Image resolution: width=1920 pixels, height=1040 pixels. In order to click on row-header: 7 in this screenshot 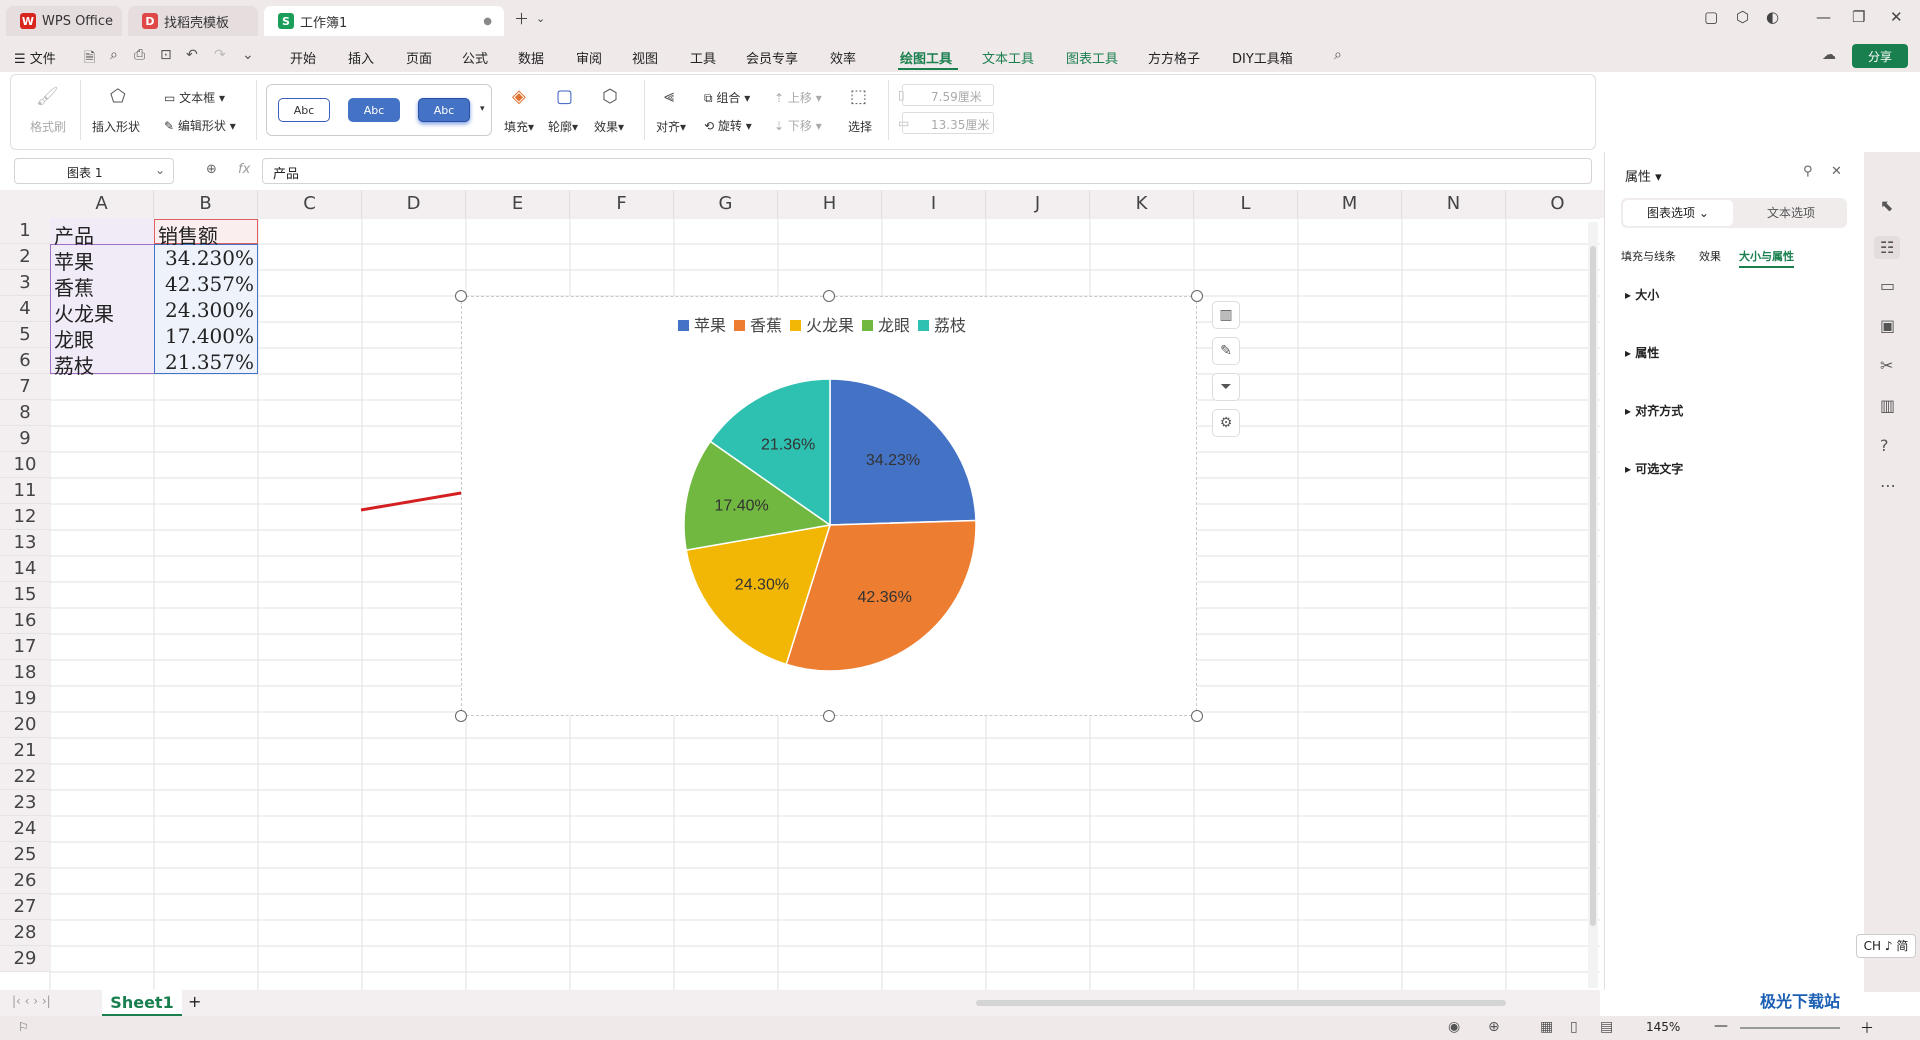, I will do `click(25, 387)`.